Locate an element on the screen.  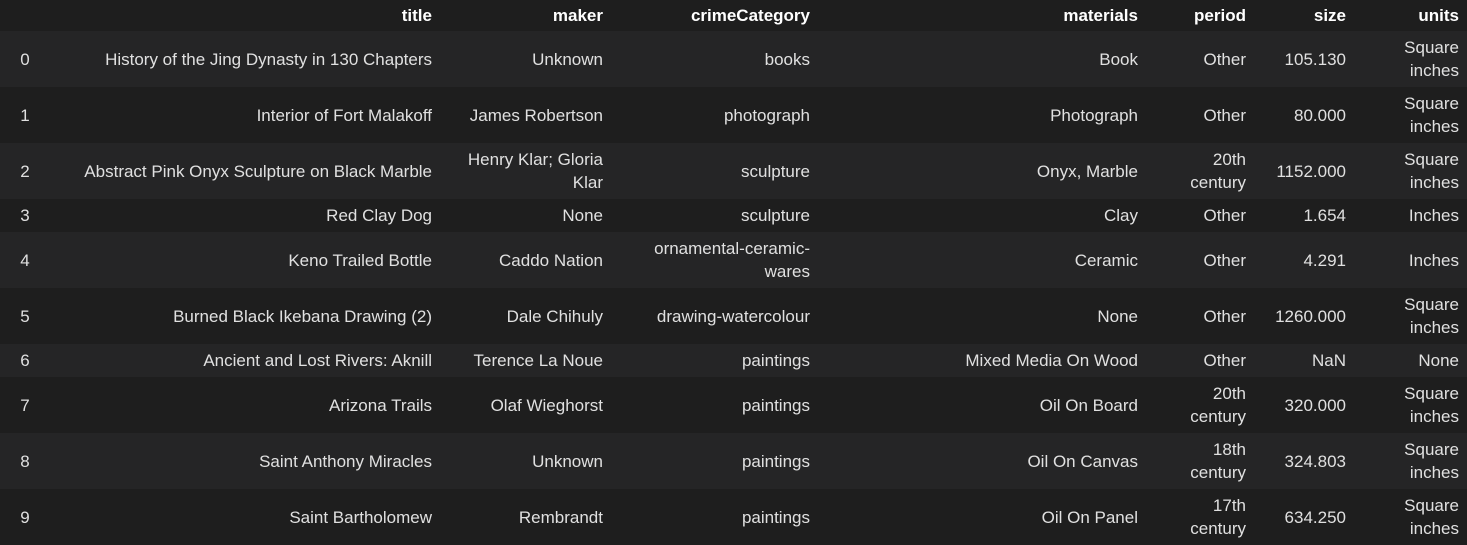
cell-title: Saint Anthony Miracles is located at coordinates (245, 461).